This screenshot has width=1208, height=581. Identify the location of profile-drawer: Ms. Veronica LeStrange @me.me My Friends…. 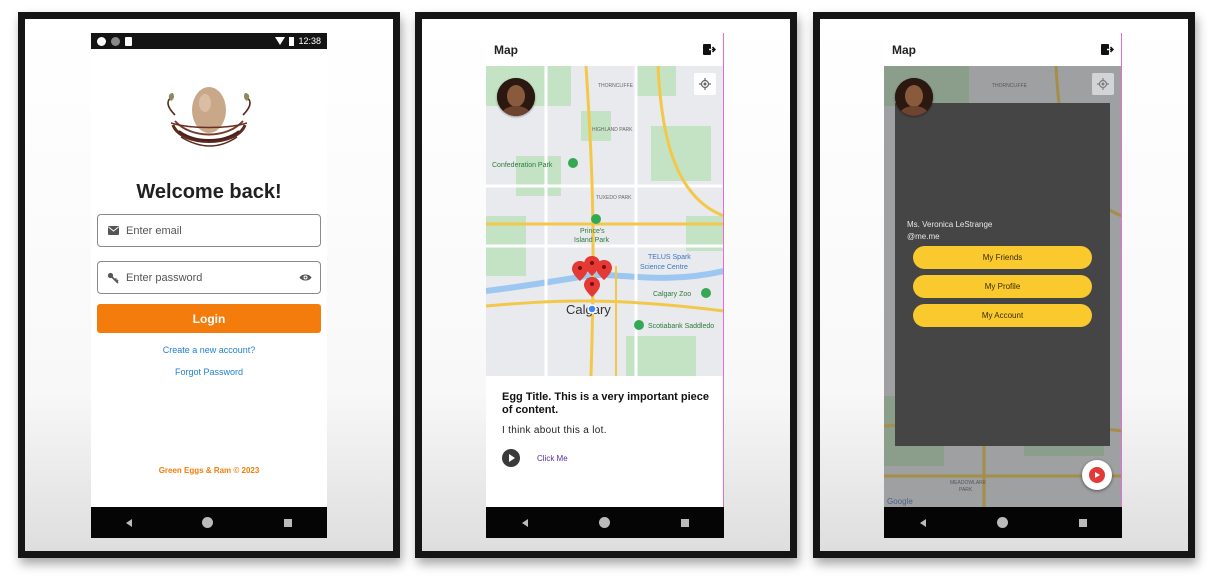
(1002, 274).